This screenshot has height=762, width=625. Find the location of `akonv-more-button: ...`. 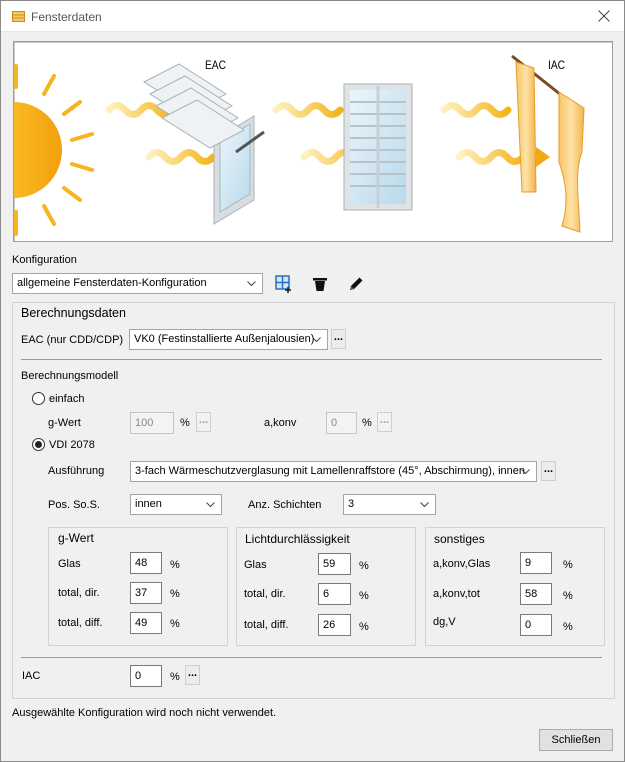

akonv-more-button: ... is located at coordinates (384, 422).